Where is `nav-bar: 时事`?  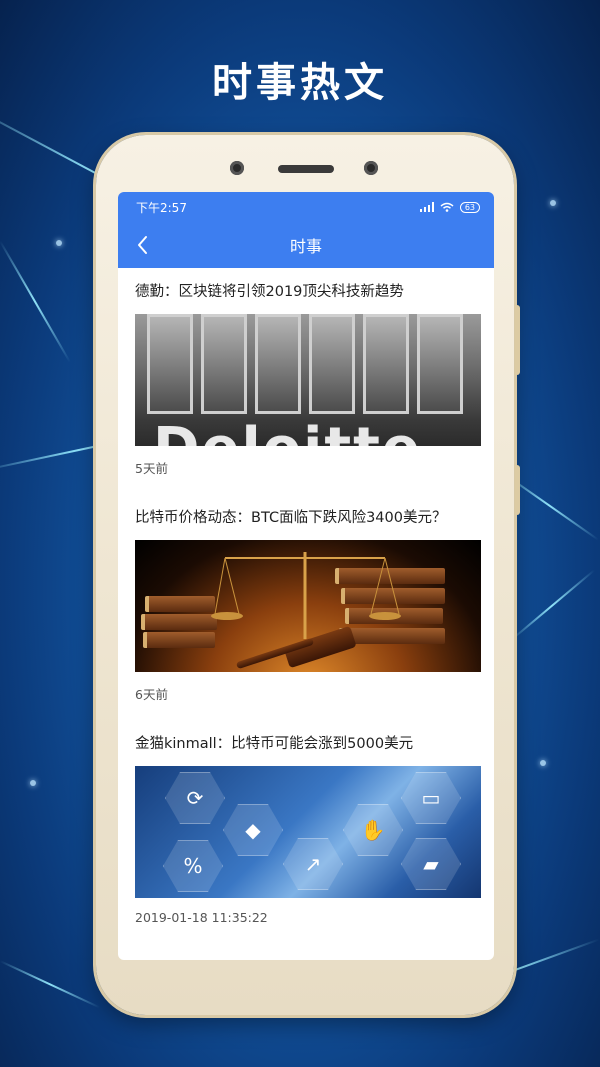 nav-bar: 时事 is located at coordinates (306, 245).